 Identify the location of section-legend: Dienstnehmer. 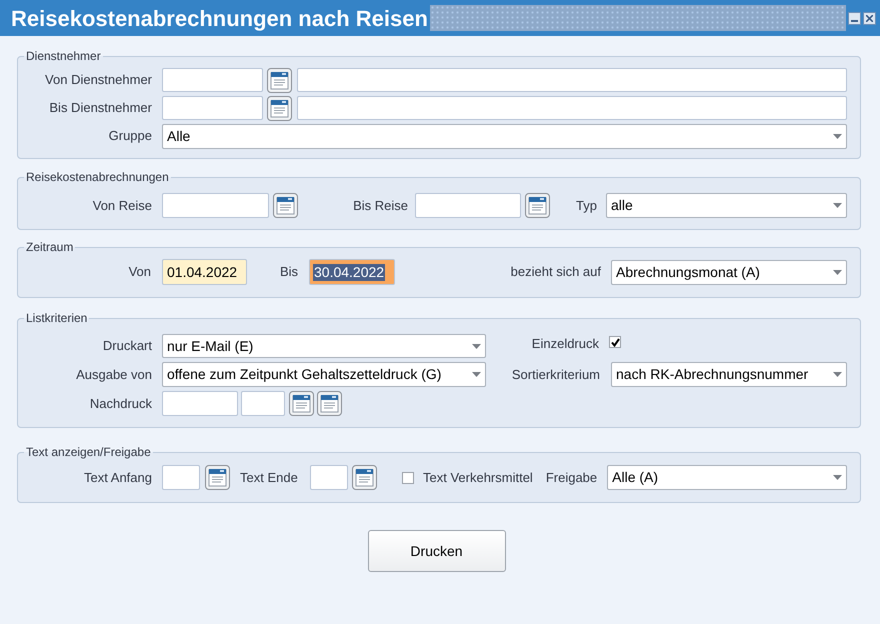
(63, 56).